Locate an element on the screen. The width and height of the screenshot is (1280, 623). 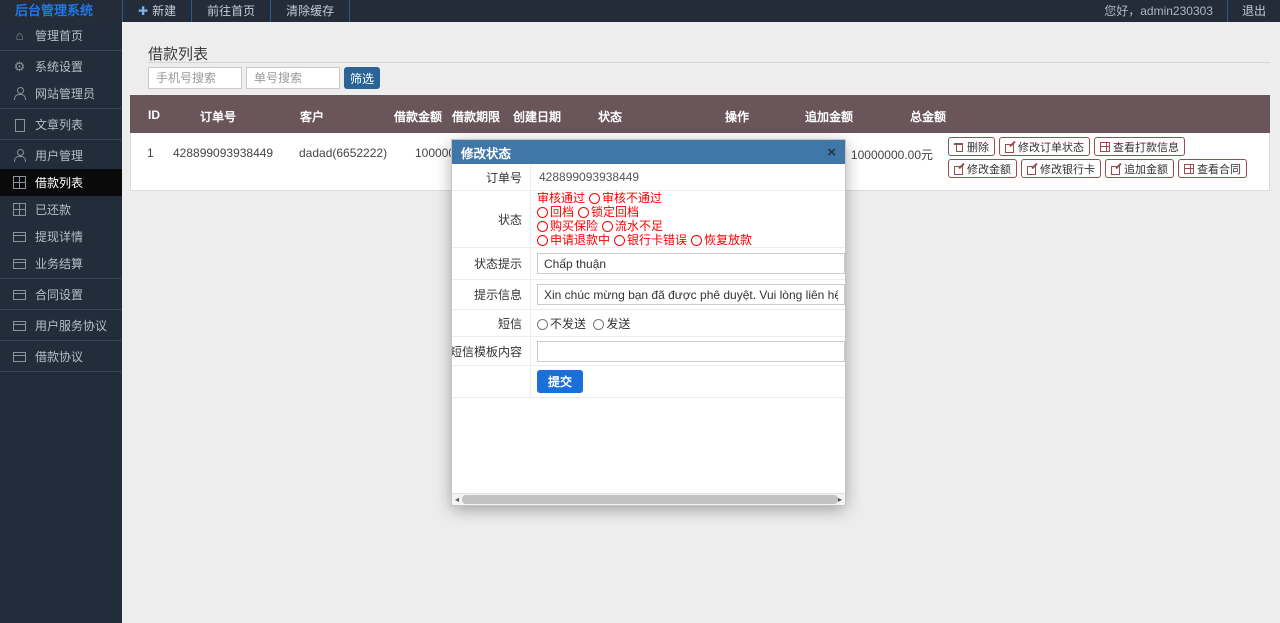
radio-audit-fail is located at coordinates (595, 198).